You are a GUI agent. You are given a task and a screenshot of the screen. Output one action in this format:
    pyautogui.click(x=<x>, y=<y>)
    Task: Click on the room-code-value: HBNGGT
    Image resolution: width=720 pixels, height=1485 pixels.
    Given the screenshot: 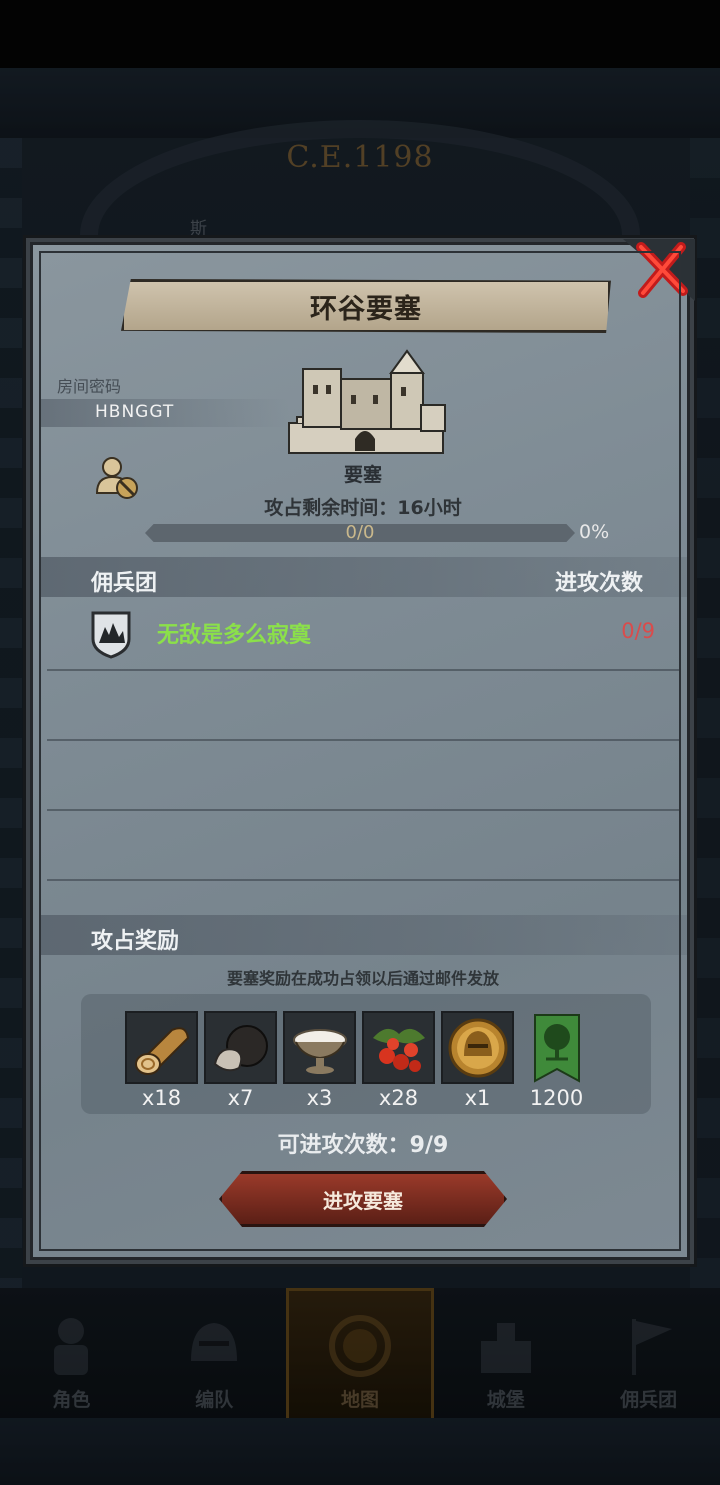 What is the action you would take?
    pyautogui.click(x=135, y=412)
    